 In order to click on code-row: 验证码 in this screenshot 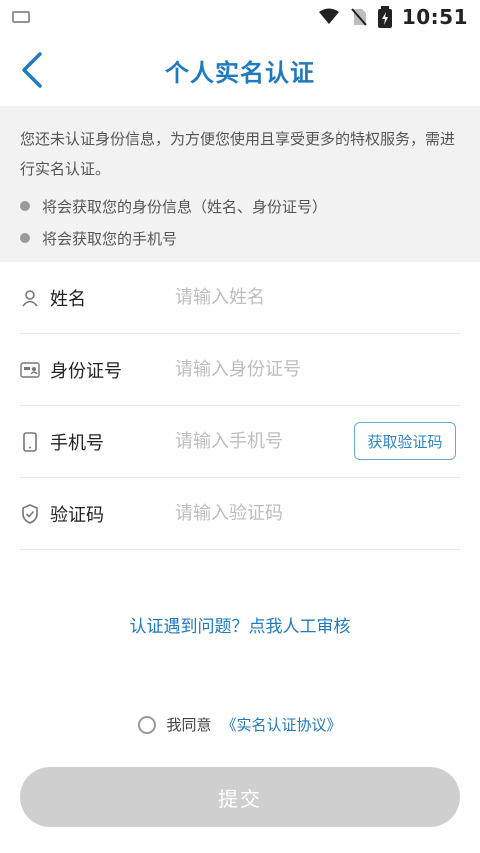, I will do `click(240, 514)`.